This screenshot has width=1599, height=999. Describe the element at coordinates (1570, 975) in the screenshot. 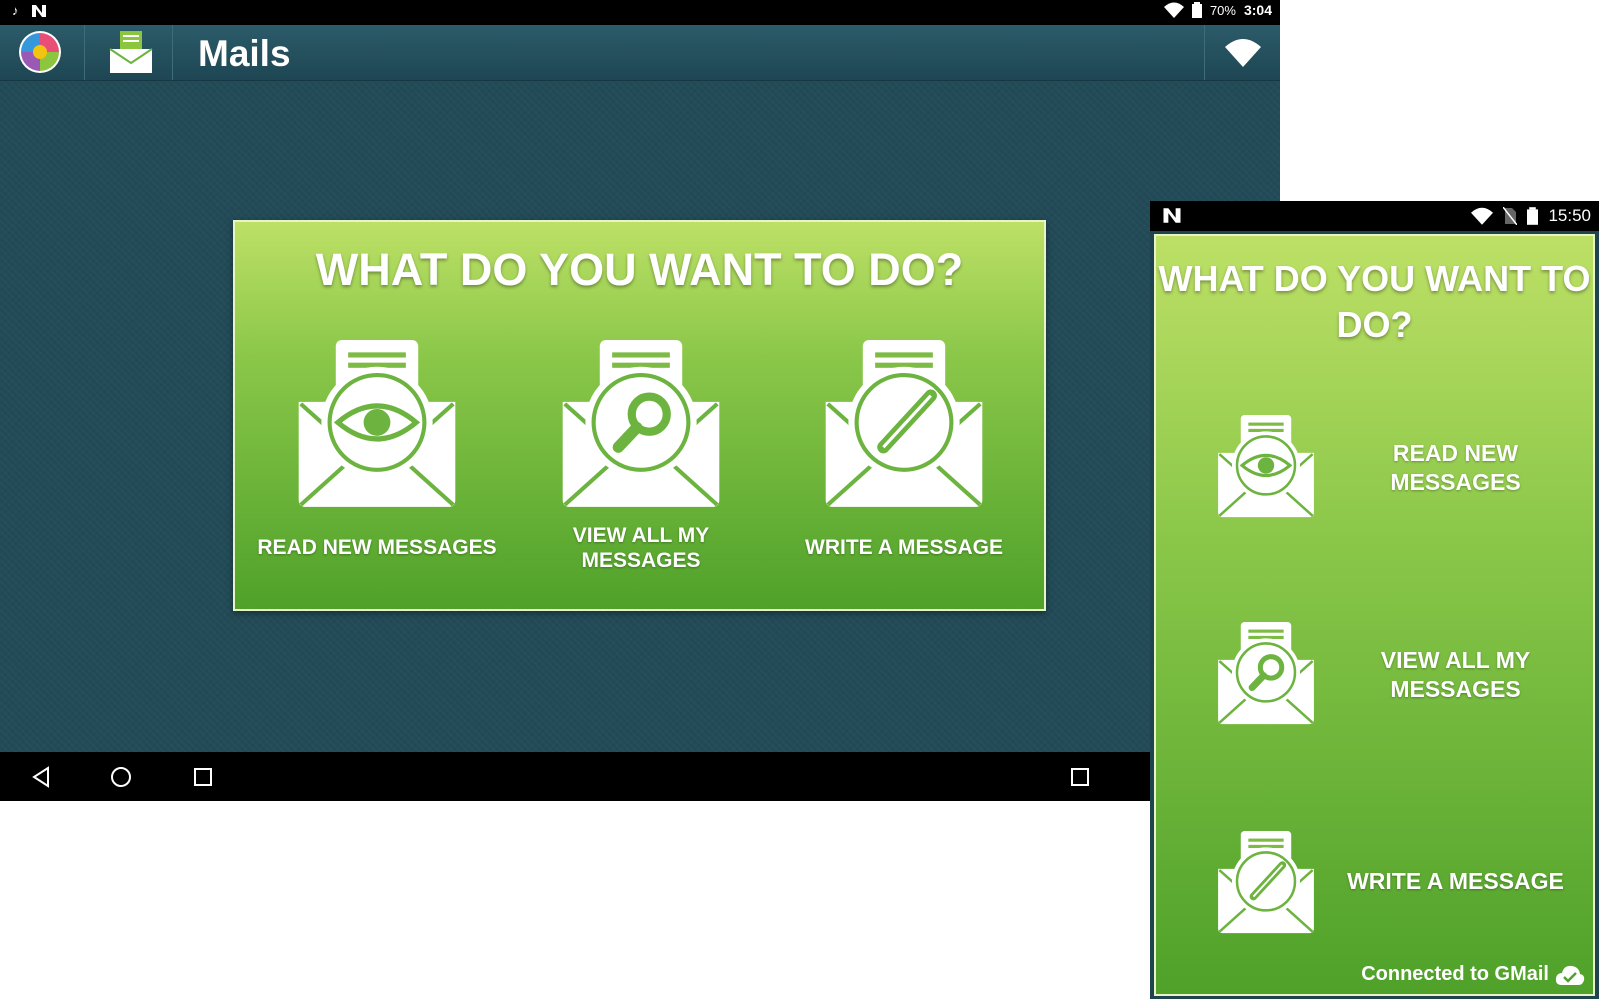

I see `cloud-check-icon` at that location.